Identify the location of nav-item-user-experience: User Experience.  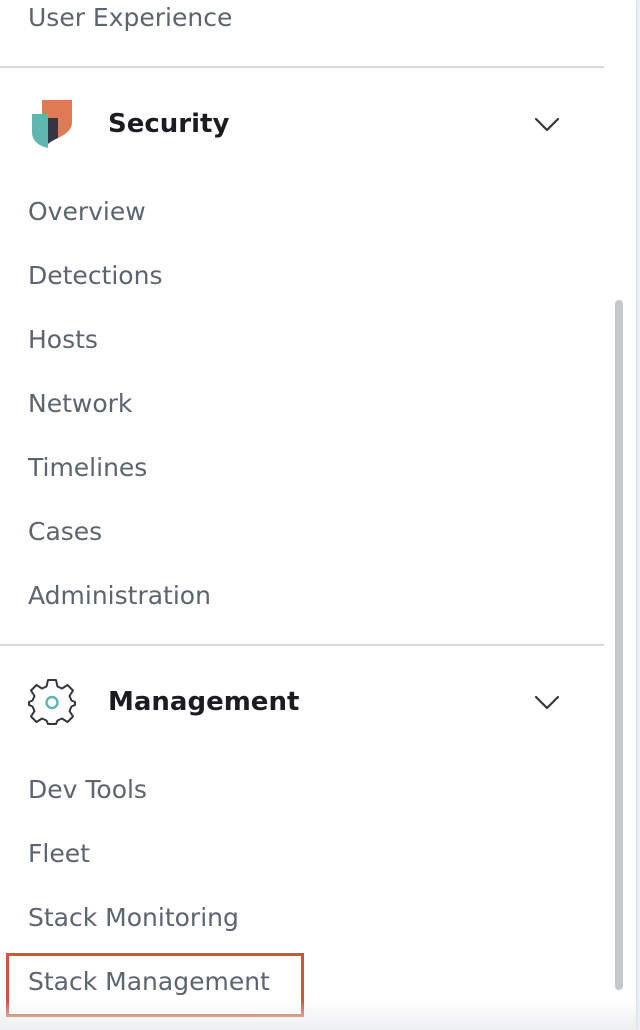
(130, 18).